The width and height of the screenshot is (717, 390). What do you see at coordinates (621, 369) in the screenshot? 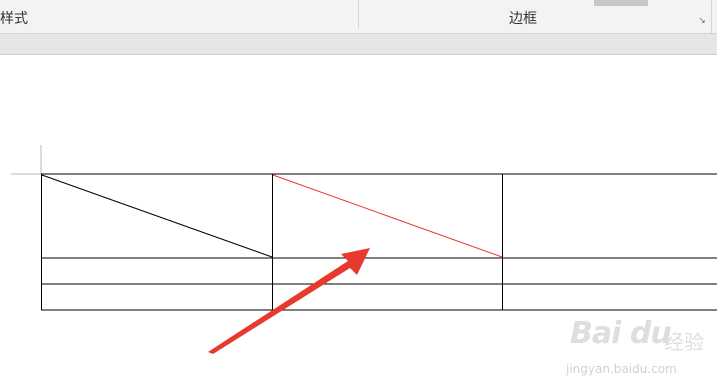
I see `watermark-url: jingyan.baidu.com` at bounding box center [621, 369].